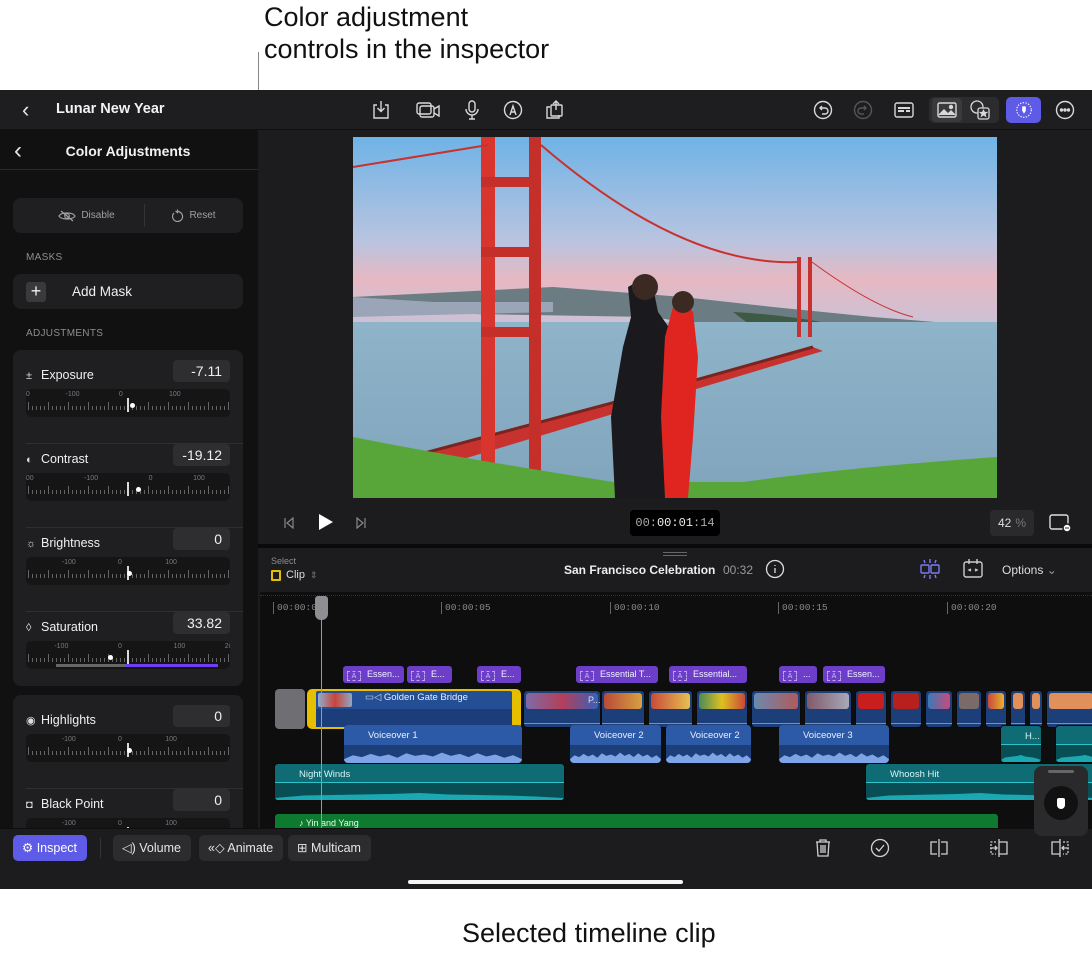 Image resolution: width=1092 pixels, height=958 pixels. What do you see at coordinates (86, 215) in the screenshot?
I see `disable-button: Disable` at bounding box center [86, 215].